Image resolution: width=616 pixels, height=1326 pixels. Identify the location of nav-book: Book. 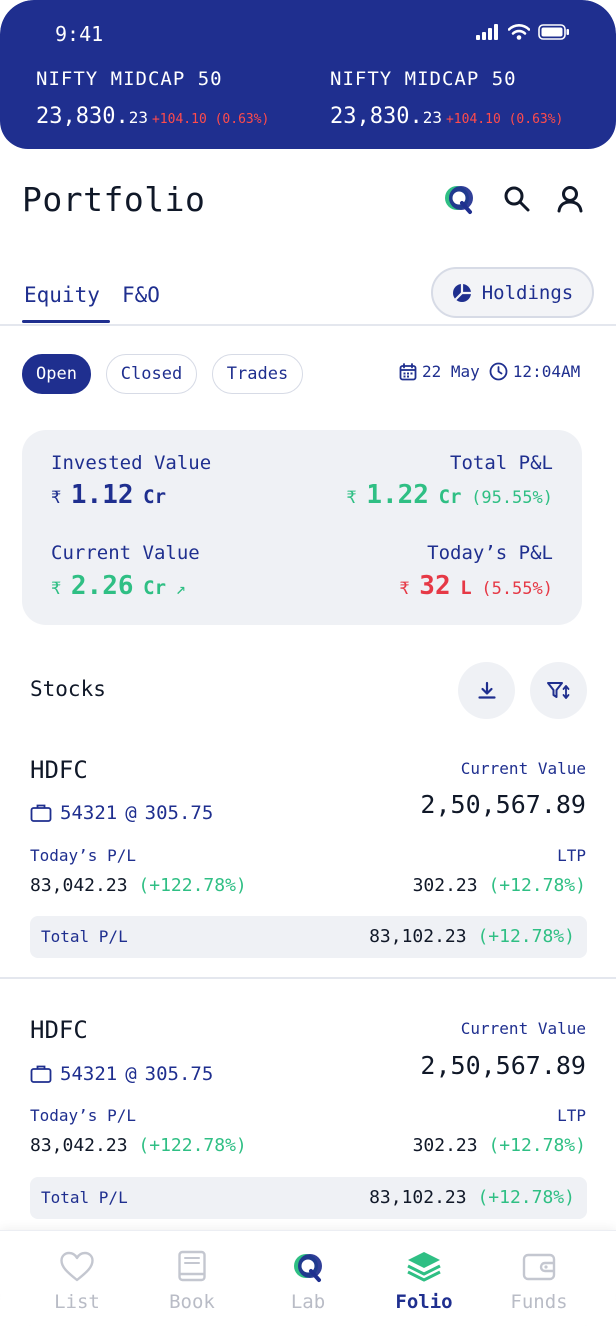
(192, 1278).